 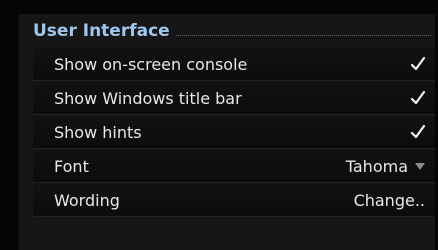 I want to click on show-hints-checkbox, so click(x=418, y=132).